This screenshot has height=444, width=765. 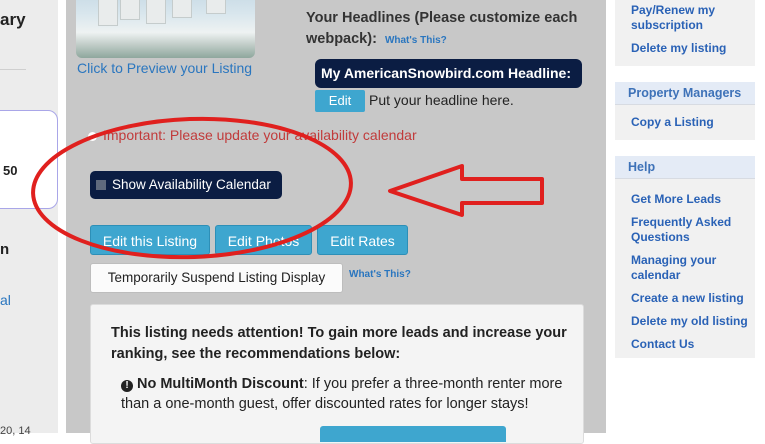 What do you see at coordinates (685, 93) in the screenshot?
I see `property-managers-header: Property Managers` at bounding box center [685, 93].